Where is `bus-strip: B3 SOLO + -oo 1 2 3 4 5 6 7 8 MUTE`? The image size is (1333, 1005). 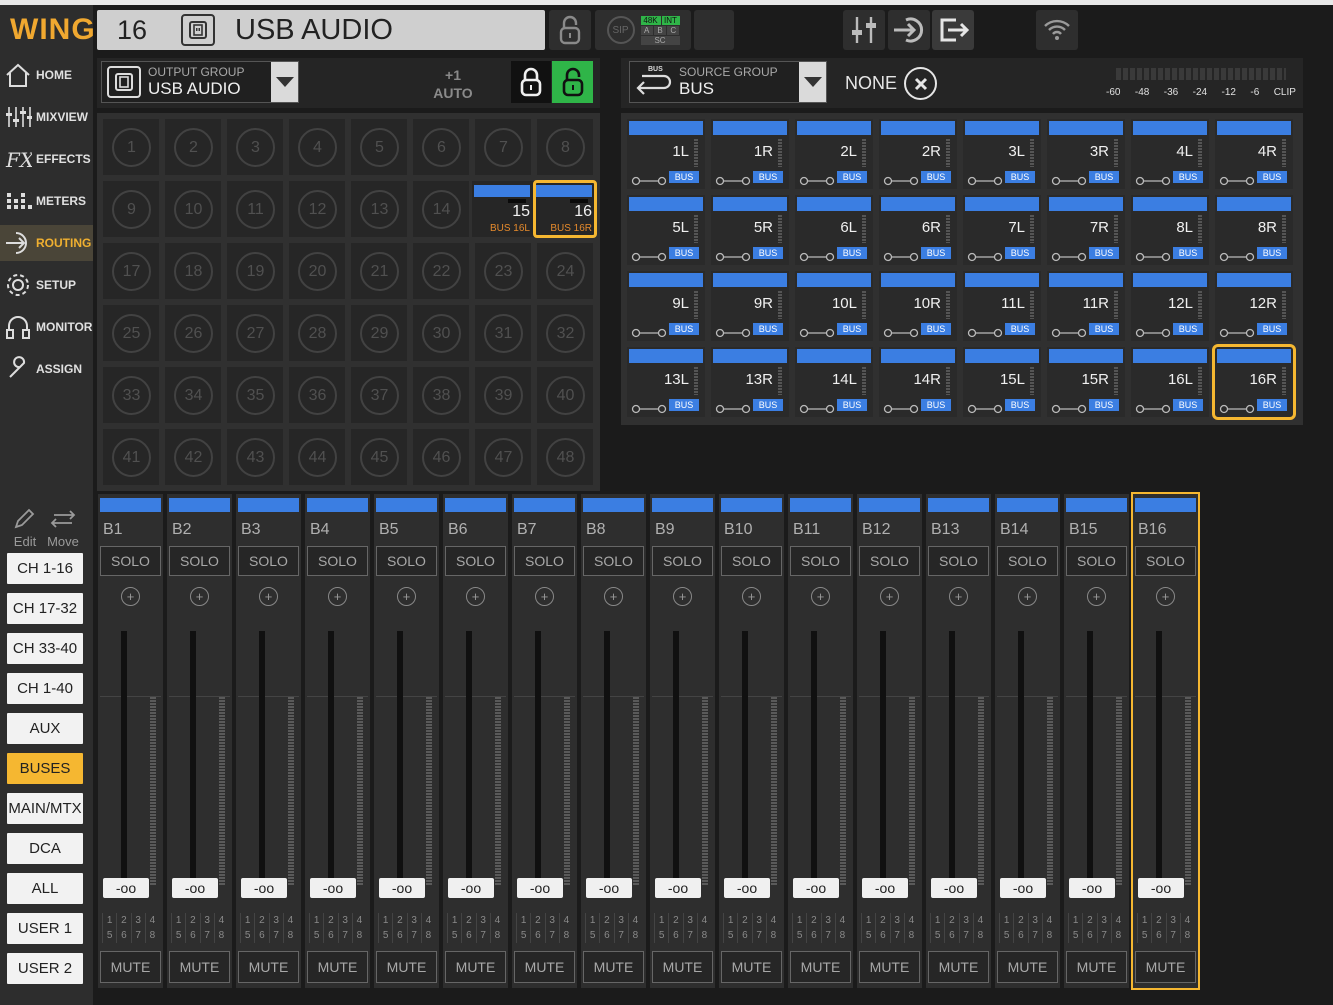 bus-strip: B3 SOLO + -oo 1 2 3 4 5 6 7 8 MUTE is located at coordinates (268, 741).